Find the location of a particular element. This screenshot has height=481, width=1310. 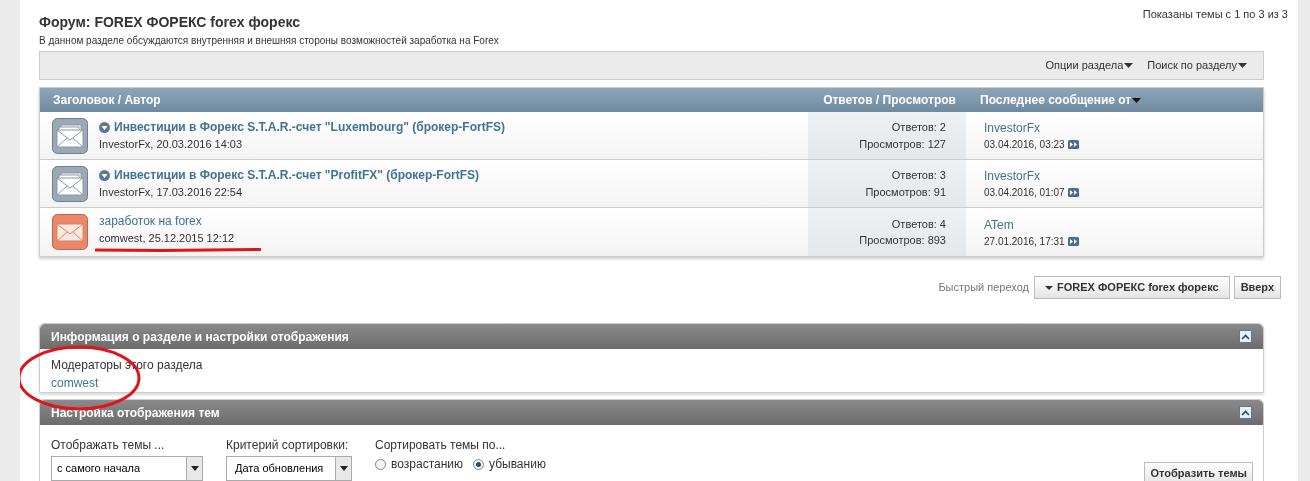

thread-title-link: Инвестиции в Форекс S.T.A.R.-счет "ProfitFX" (брокер-FortFS) is located at coordinates (296, 175).